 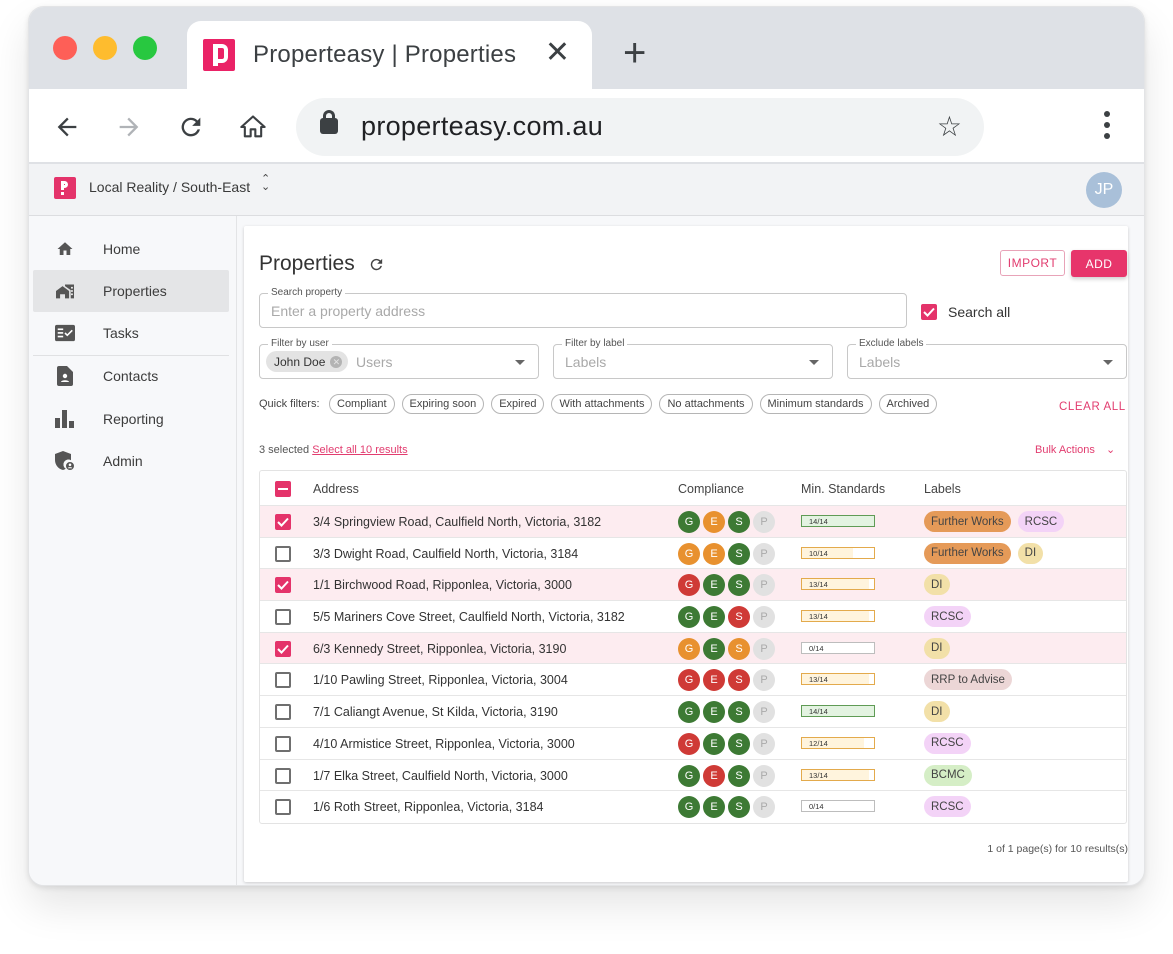 I want to click on search-all-checkbox: Search all, so click(x=965, y=312).